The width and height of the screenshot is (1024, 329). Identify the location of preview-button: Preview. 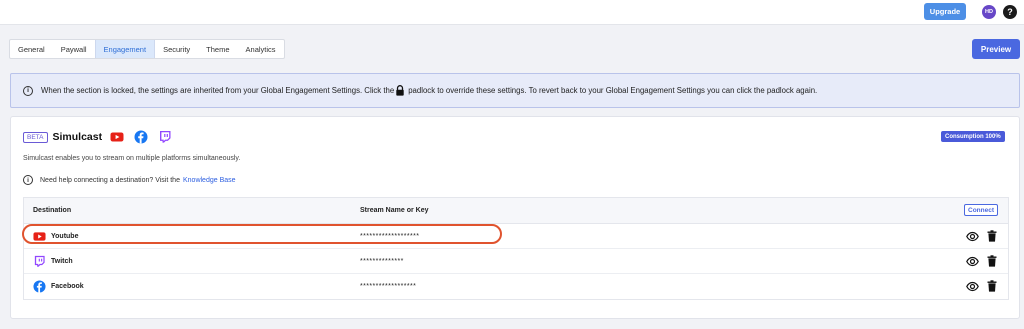
(996, 49).